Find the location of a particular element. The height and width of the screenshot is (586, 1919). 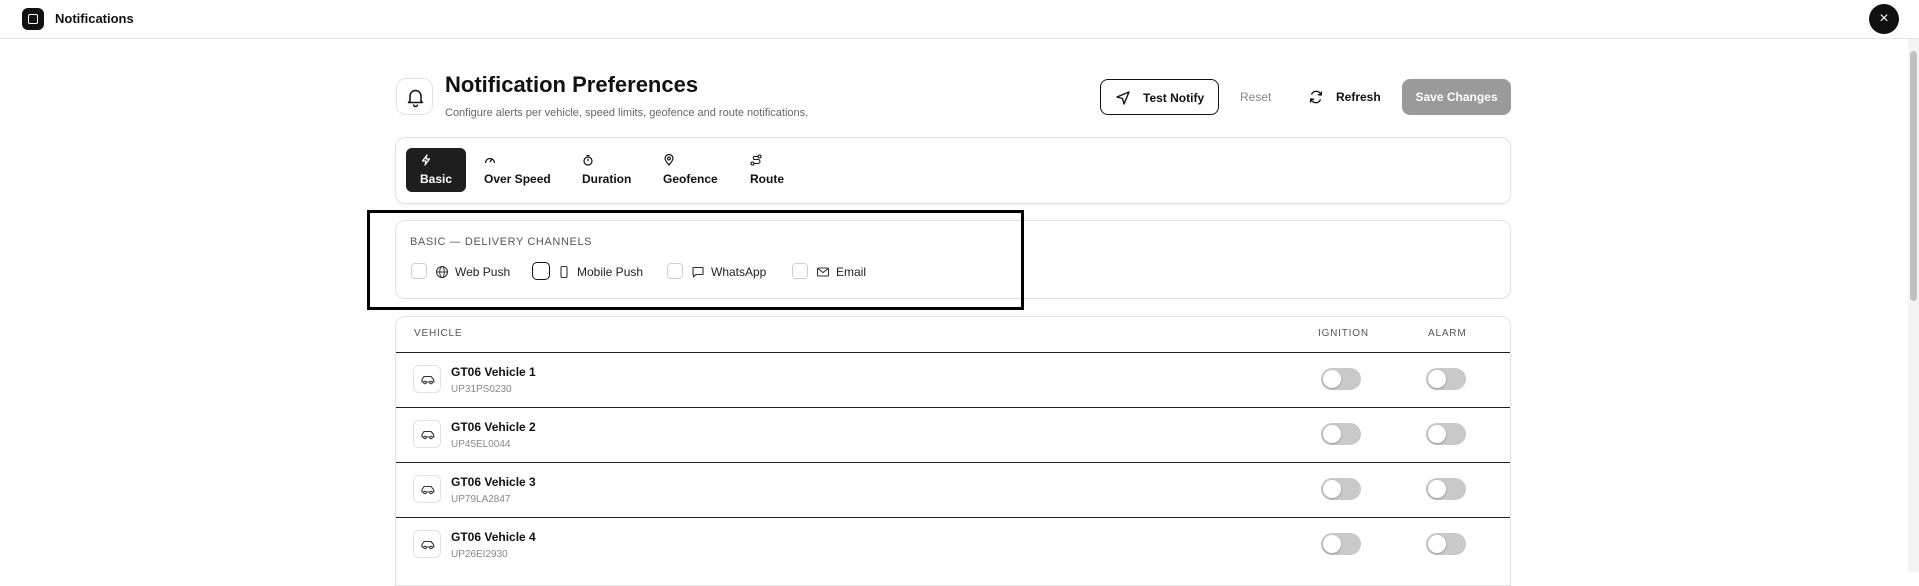

mobile-push-label: Mobile Push is located at coordinates (610, 272).